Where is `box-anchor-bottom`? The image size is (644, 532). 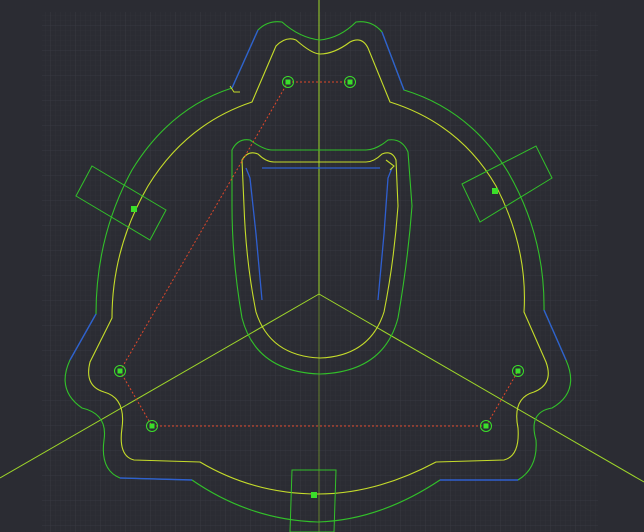 box-anchor-bottom is located at coordinates (314, 495).